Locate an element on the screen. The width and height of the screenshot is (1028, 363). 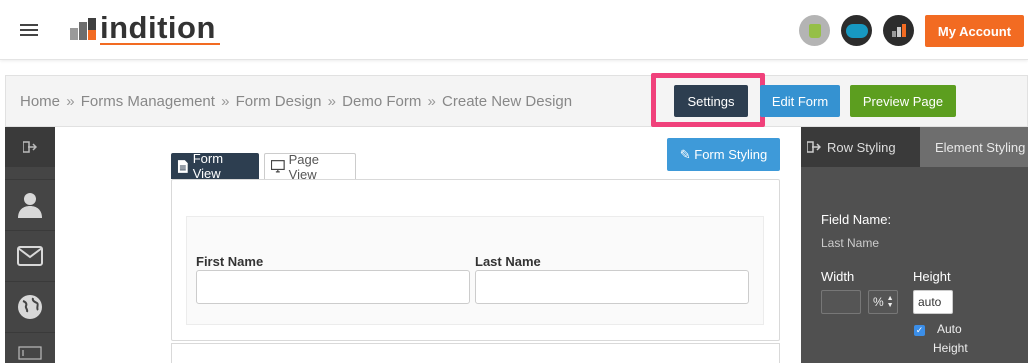
width-input is located at coordinates (841, 302).